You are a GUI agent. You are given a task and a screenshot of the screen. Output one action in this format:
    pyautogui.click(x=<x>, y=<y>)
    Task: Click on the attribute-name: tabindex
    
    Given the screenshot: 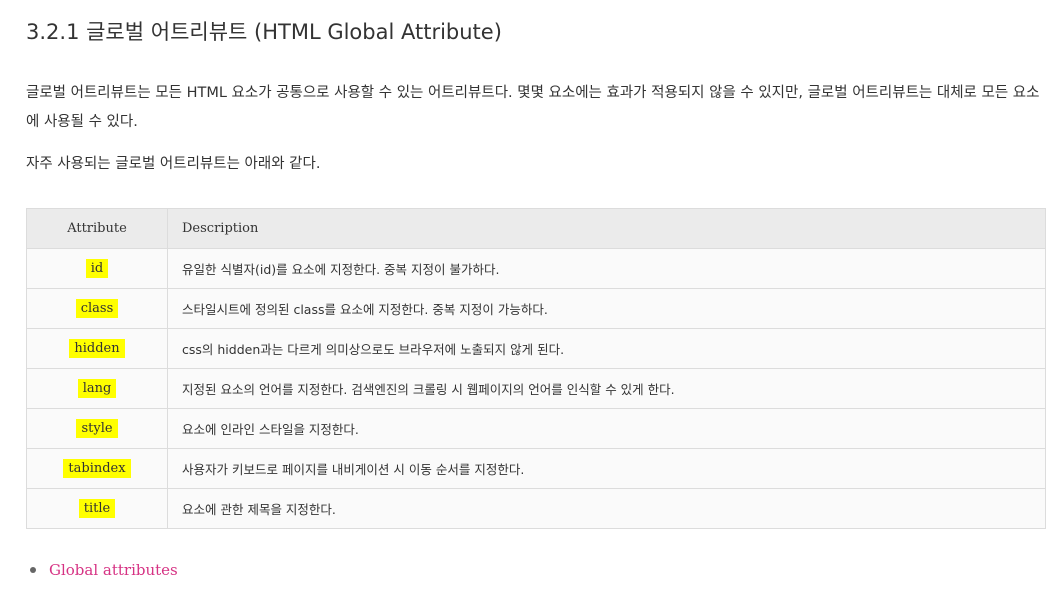 What is the action you would take?
    pyautogui.click(x=97, y=468)
    